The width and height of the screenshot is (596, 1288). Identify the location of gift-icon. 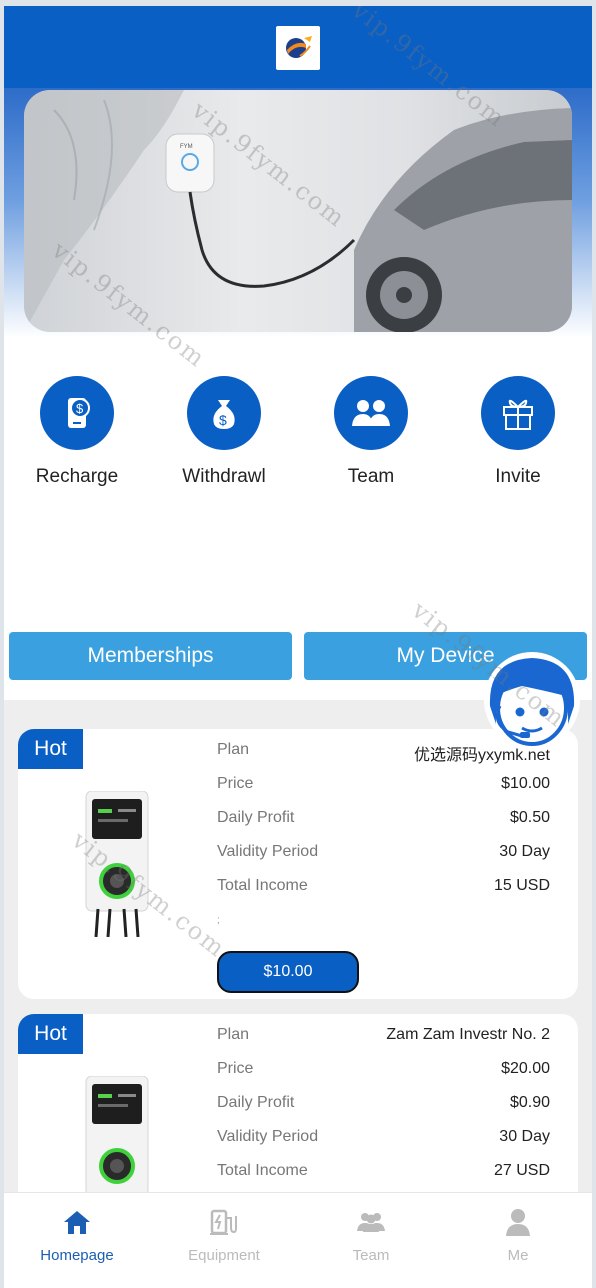
(518, 413).